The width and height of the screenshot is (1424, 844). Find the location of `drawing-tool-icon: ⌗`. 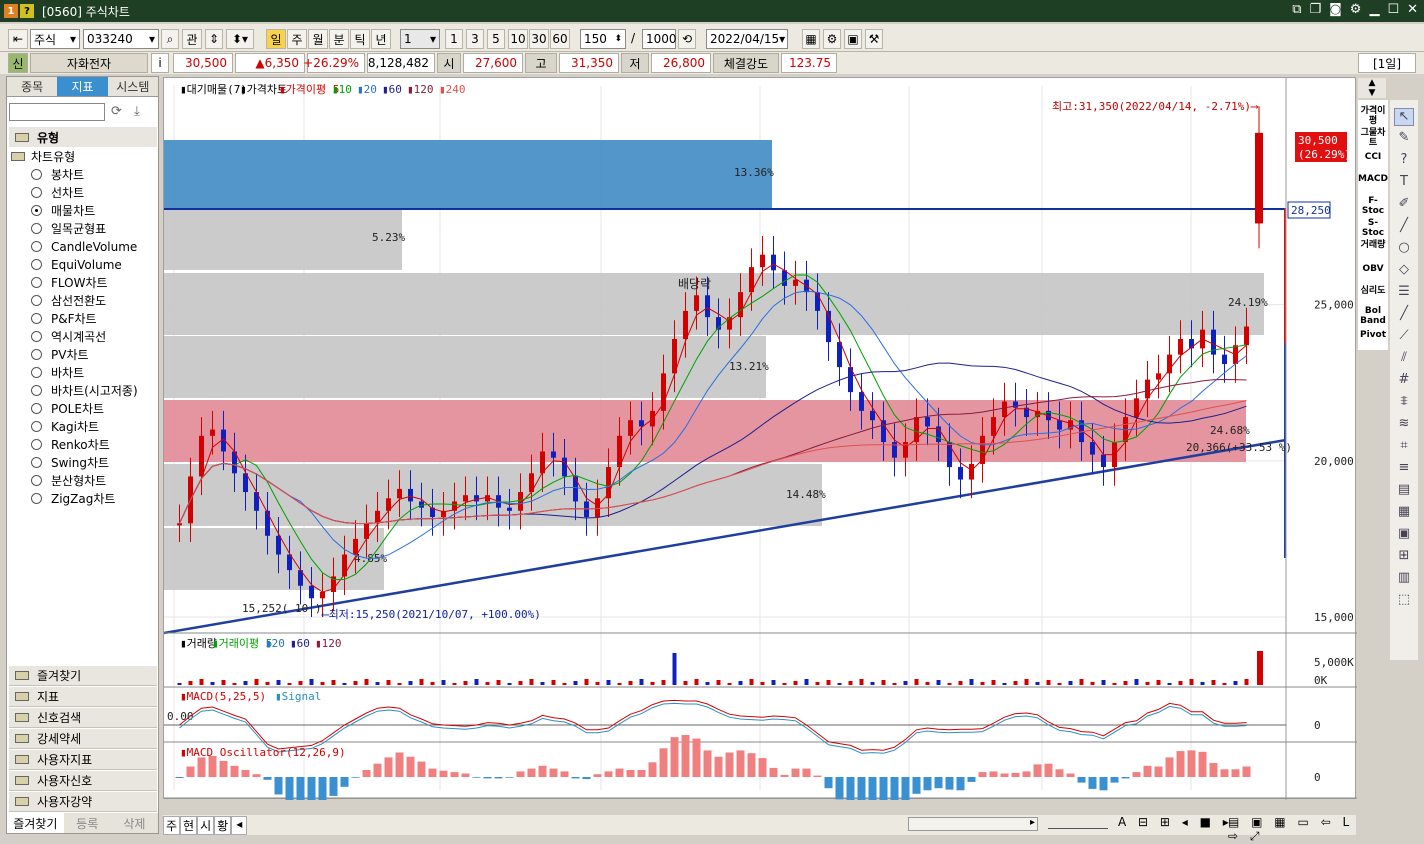

drawing-tool-icon: ⌗ is located at coordinates (1404, 447).